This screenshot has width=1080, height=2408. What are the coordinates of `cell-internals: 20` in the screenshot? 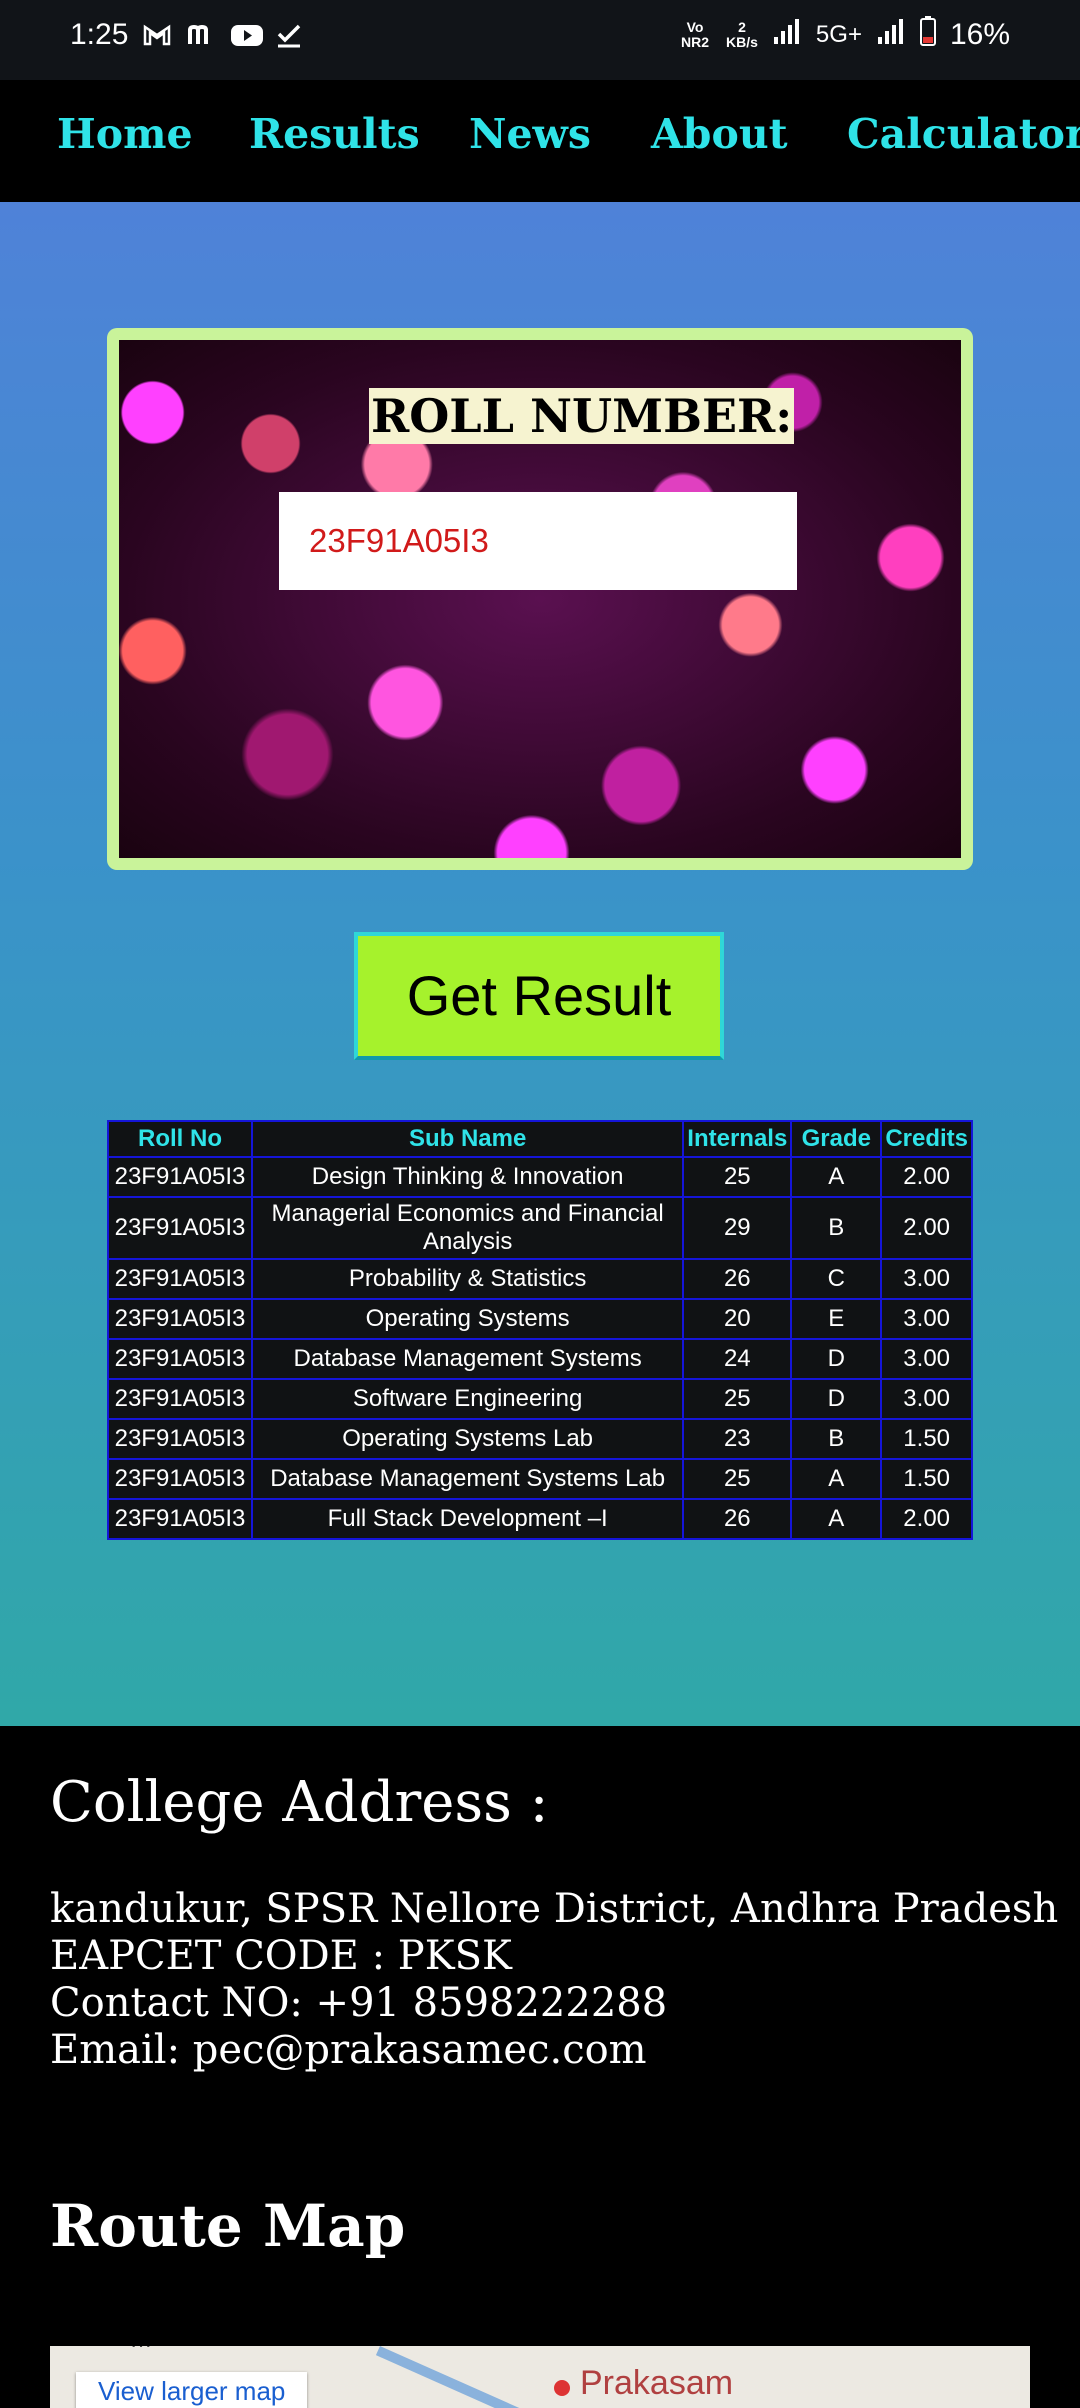 It's located at (737, 1319).